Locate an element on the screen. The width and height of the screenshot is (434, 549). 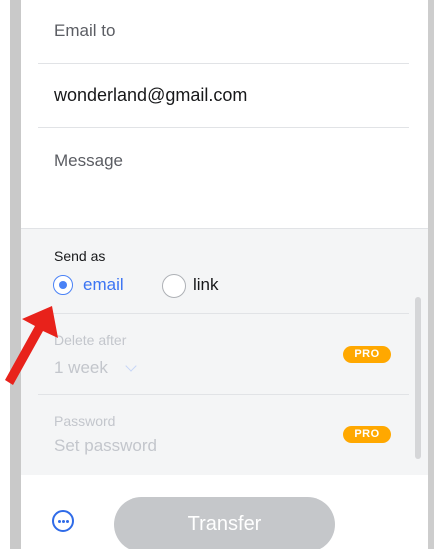
chevron-down-icon is located at coordinates (131, 366).